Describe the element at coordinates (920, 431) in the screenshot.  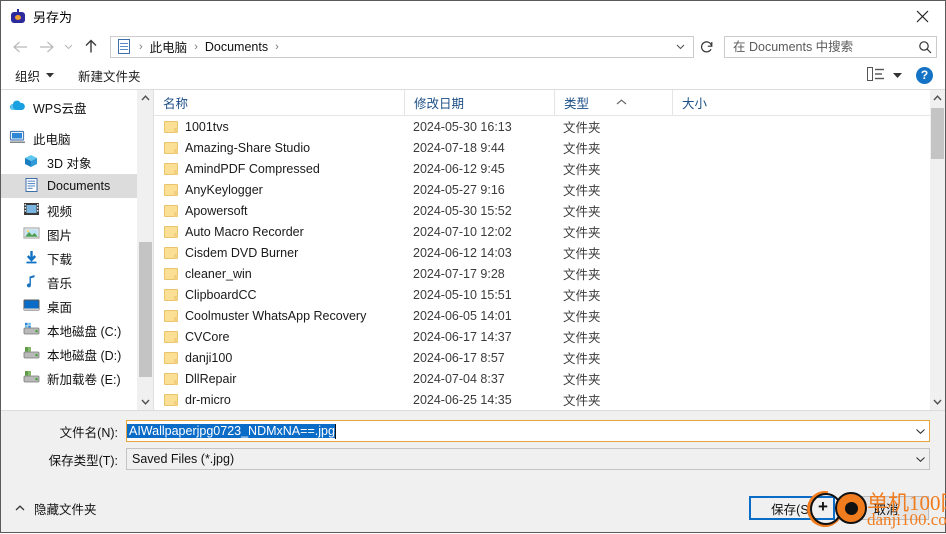
I see `filename-chevron-down-icon` at that location.